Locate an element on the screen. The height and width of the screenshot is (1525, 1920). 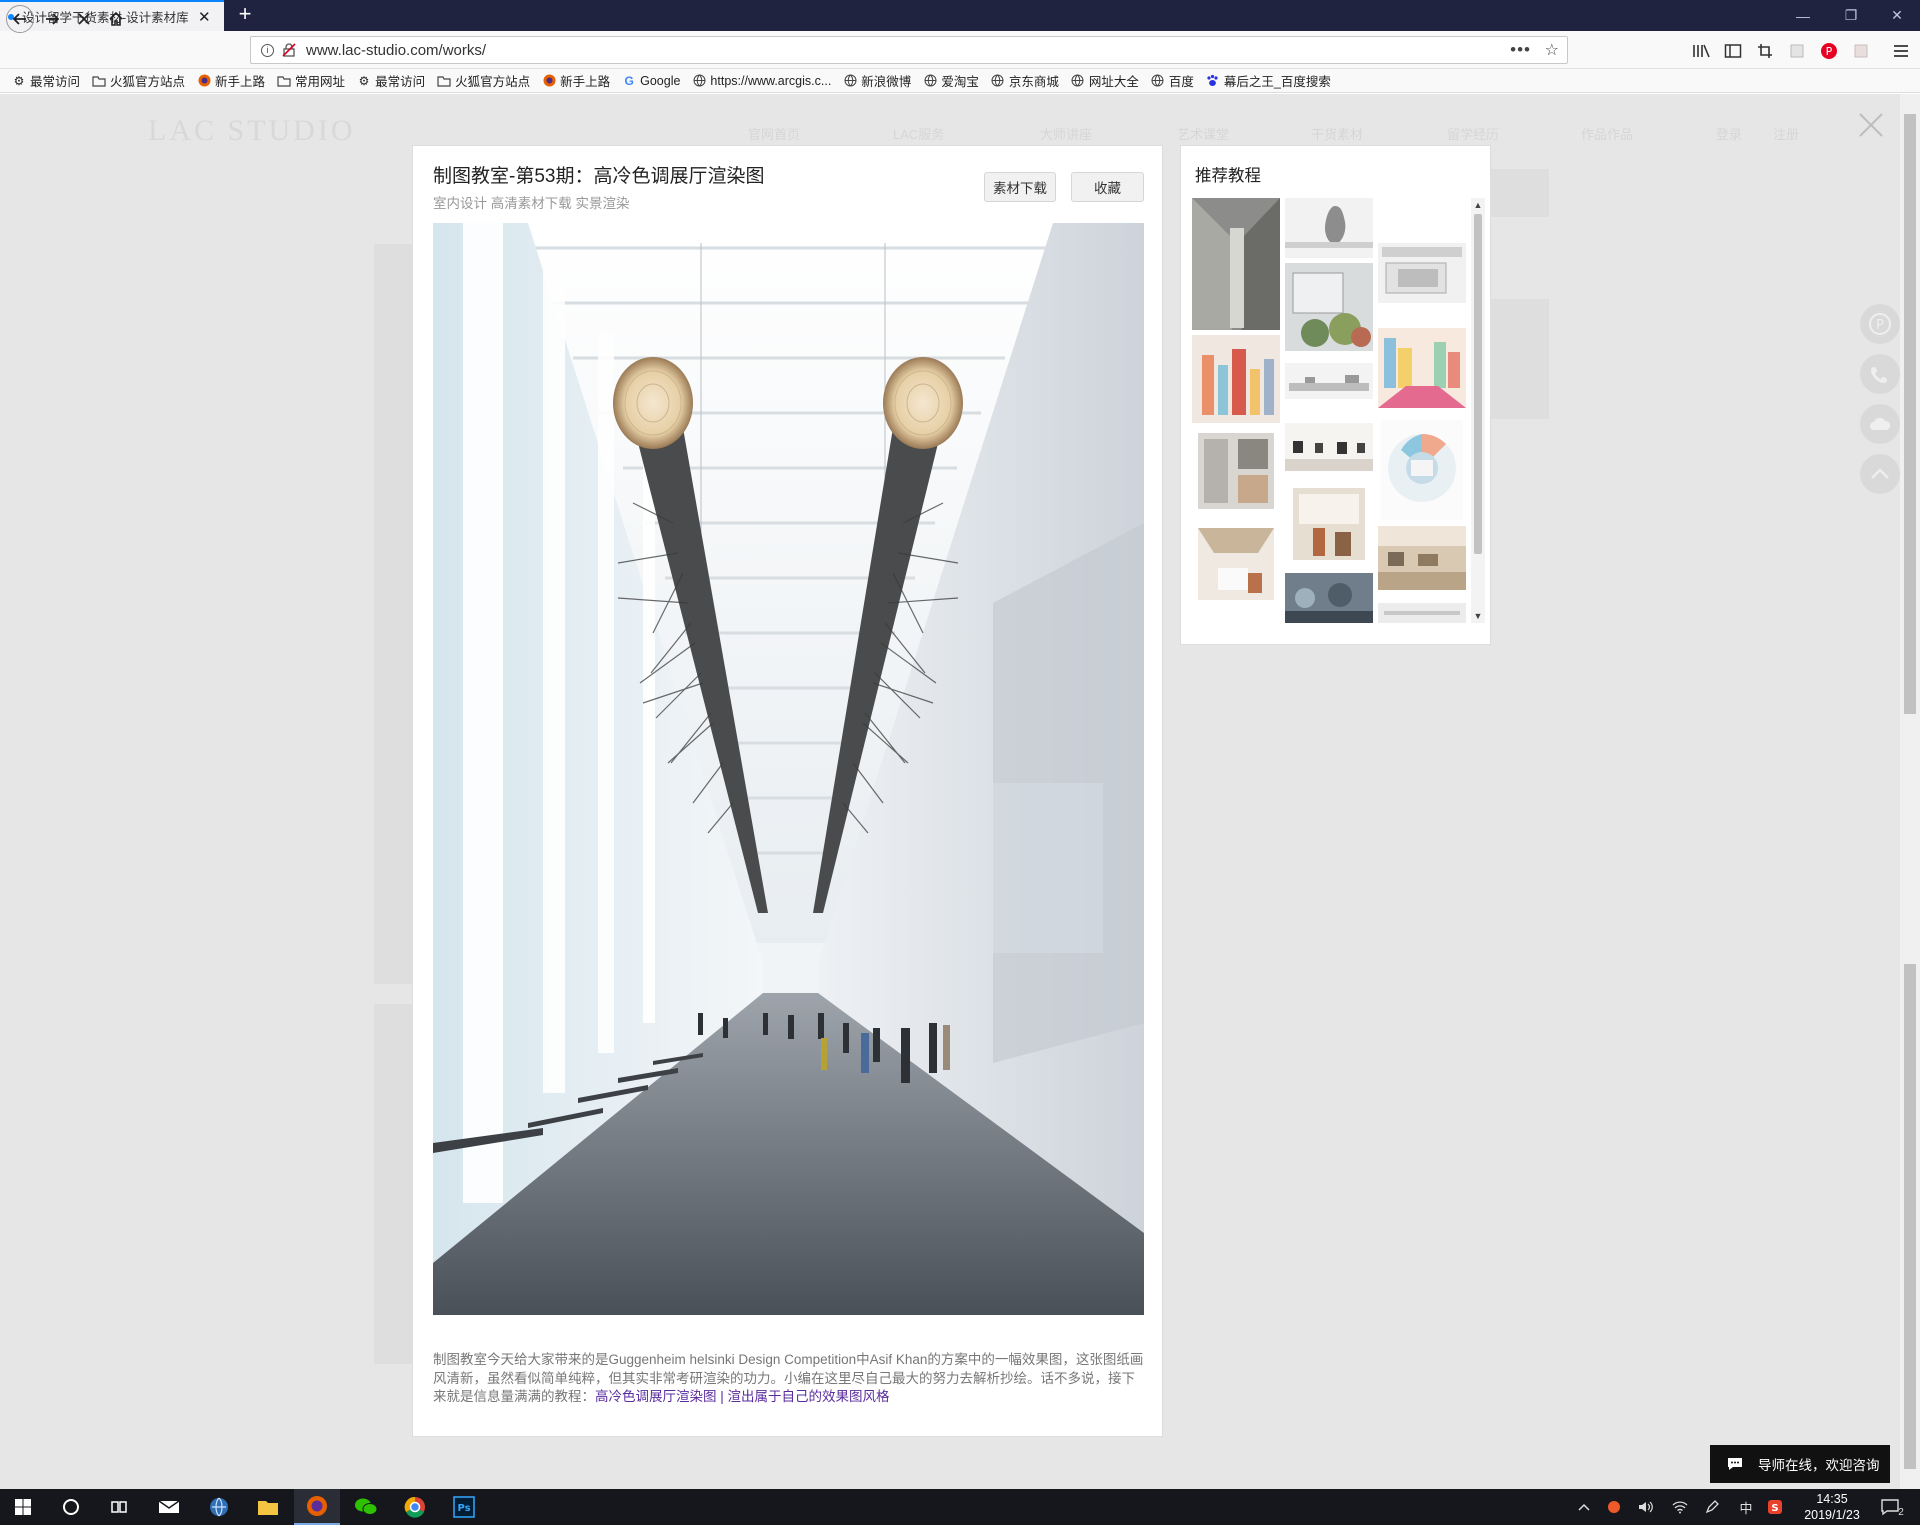
recommended-scrollbar: ▲ ▼ is located at coordinates (1478, 410).